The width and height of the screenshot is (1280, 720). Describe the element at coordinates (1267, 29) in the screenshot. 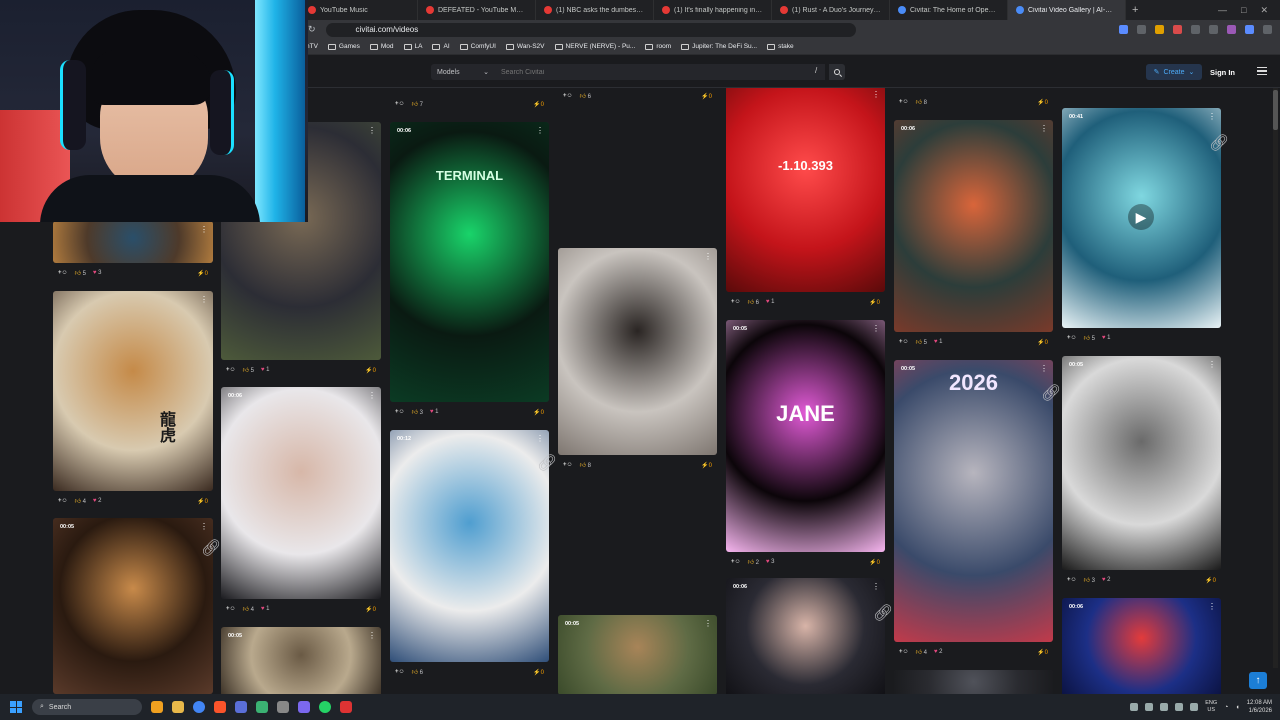

I see `menu-dots-icon` at that location.